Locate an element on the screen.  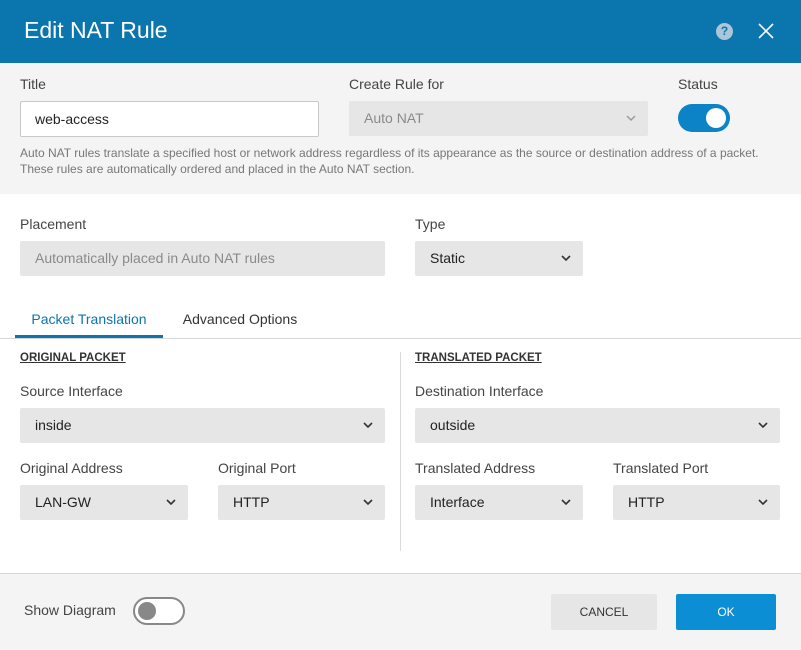
create-rule-label: Create Rule for is located at coordinates (396, 84).